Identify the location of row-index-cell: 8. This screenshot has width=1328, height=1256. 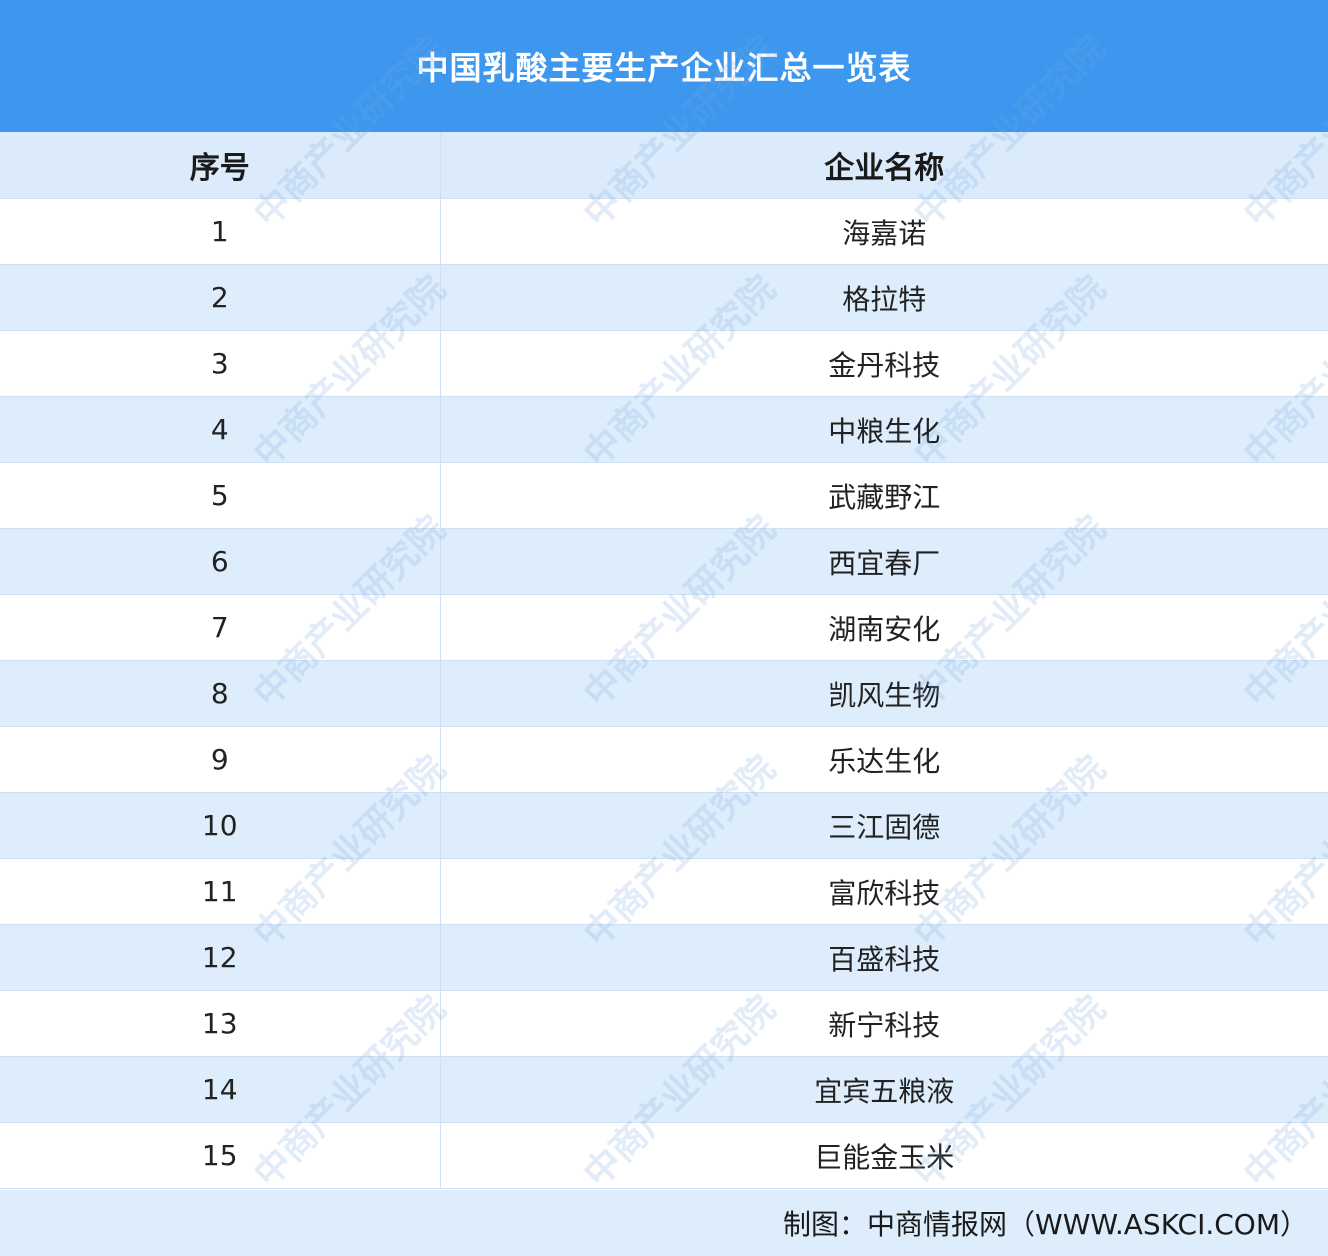
(220, 693).